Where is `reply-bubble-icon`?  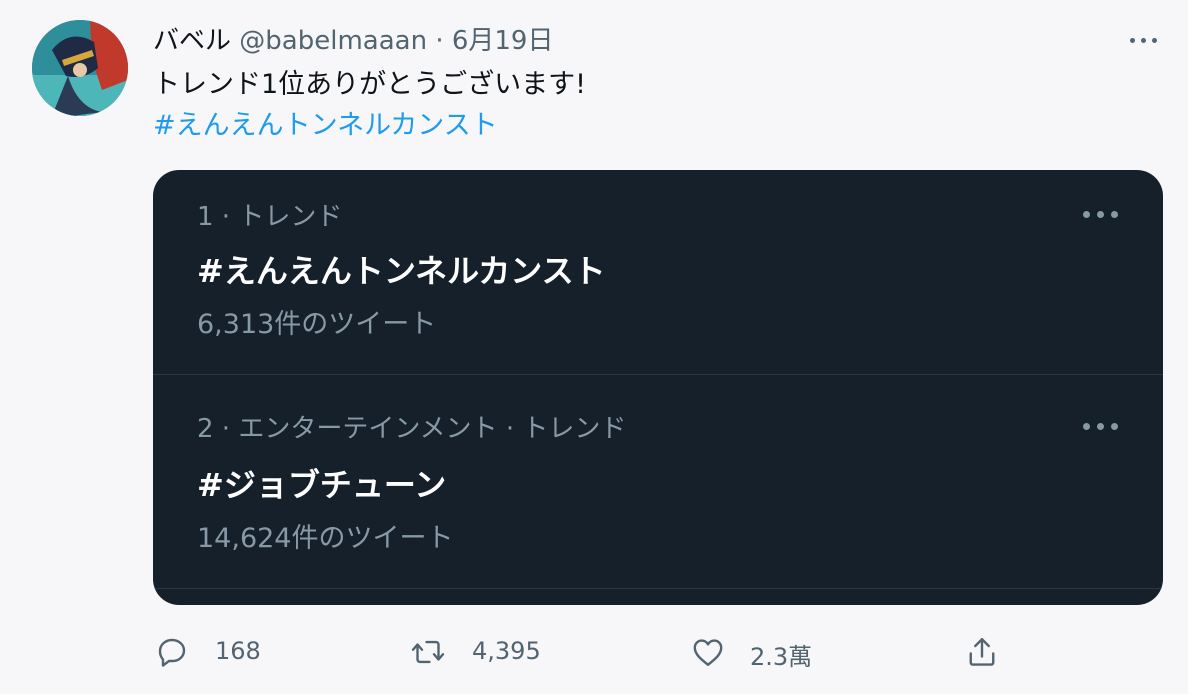
reply-bubble-icon is located at coordinates (172, 652).